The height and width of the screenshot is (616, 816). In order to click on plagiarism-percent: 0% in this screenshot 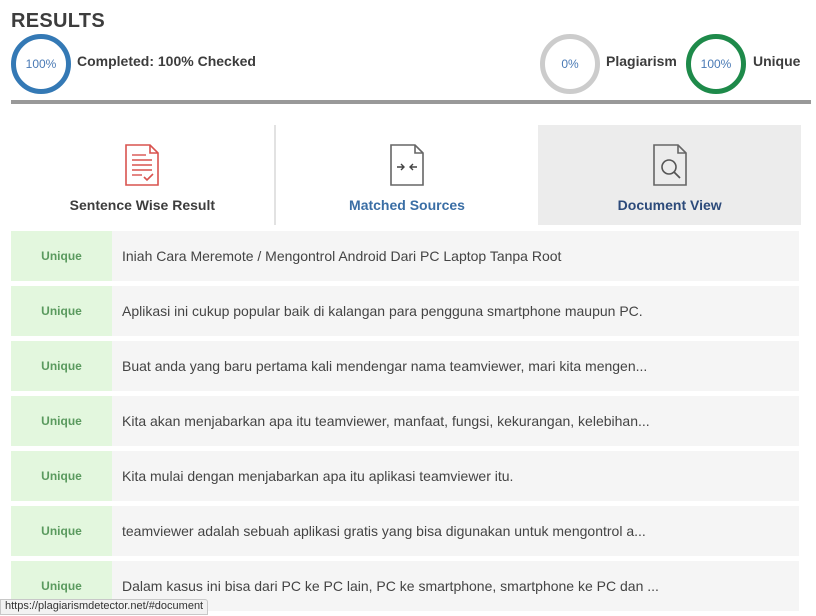, I will do `click(570, 64)`.